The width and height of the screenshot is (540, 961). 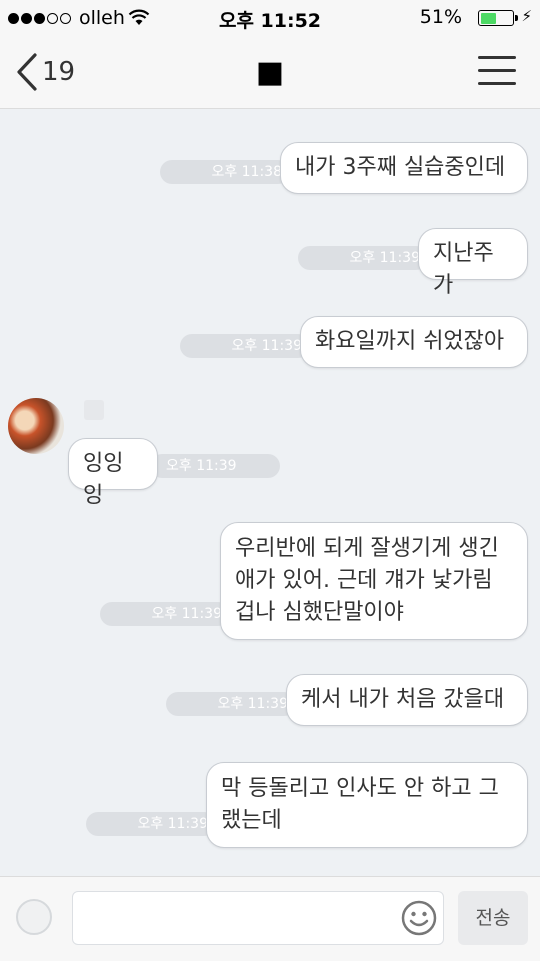 I want to click on message-input, so click(x=258, y=918).